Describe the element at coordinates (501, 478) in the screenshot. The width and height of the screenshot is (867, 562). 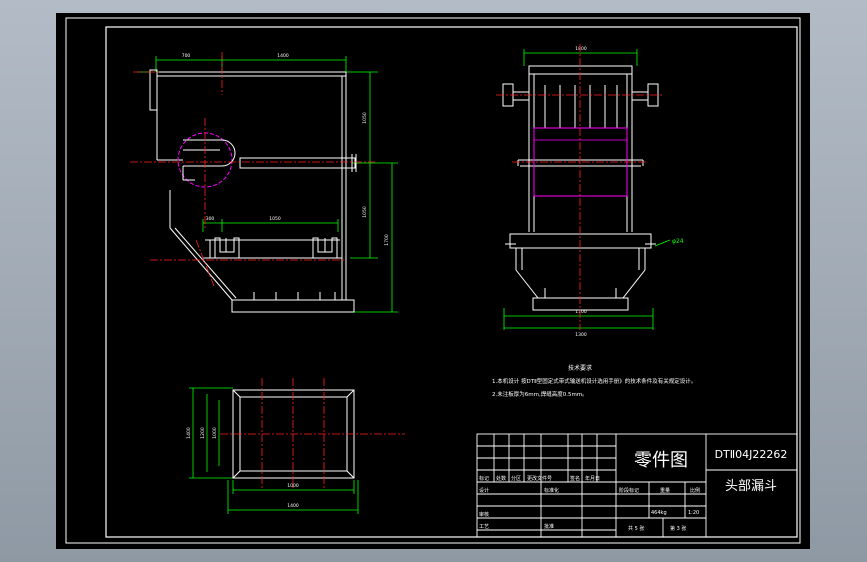
I see `header-count: 处数` at that location.